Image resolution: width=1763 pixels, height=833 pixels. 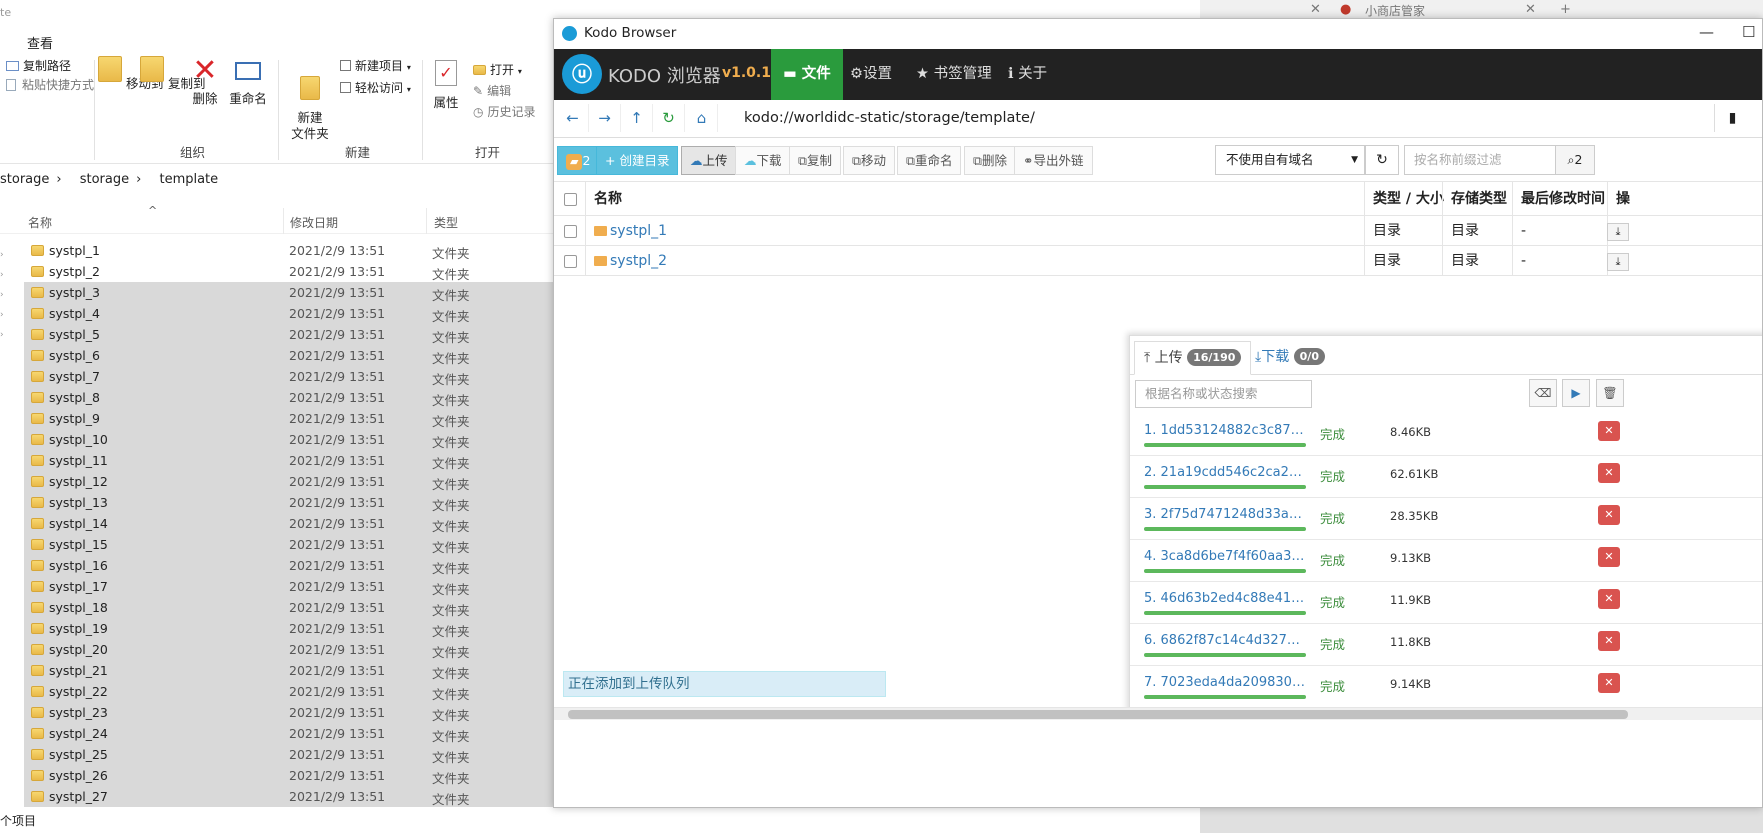 What do you see at coordinates (288, 670) in the screenshot?
I see `file-row: systpl_21 2021/2/9 13:51 文件夹` at bounding box center [288, 670].